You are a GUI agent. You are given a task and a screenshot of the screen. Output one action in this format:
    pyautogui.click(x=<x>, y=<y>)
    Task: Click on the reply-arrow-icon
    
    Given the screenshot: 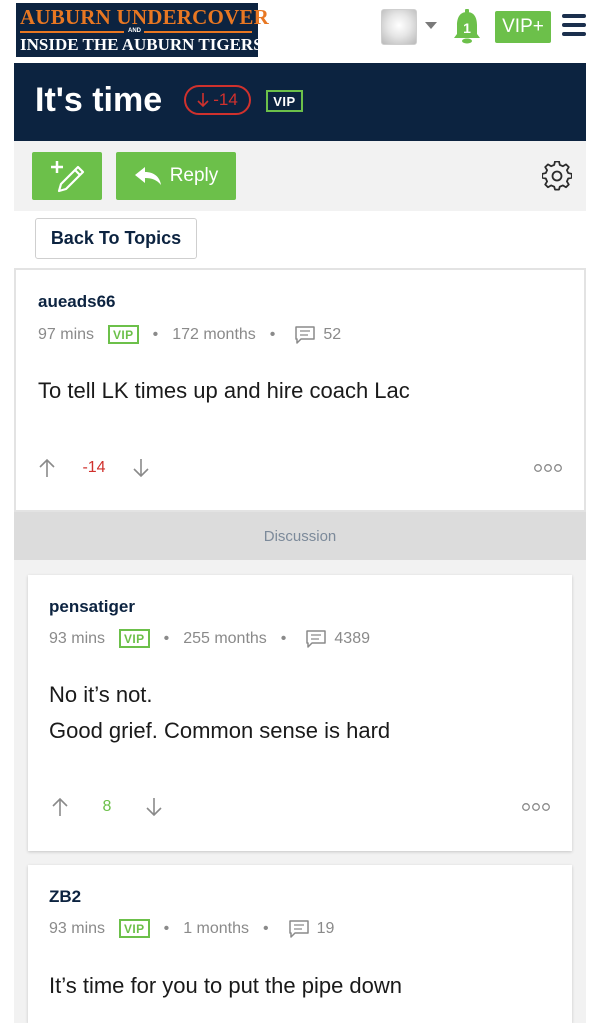 What is the action you would take?
    pyautogui.click(x=147, y=176)
    